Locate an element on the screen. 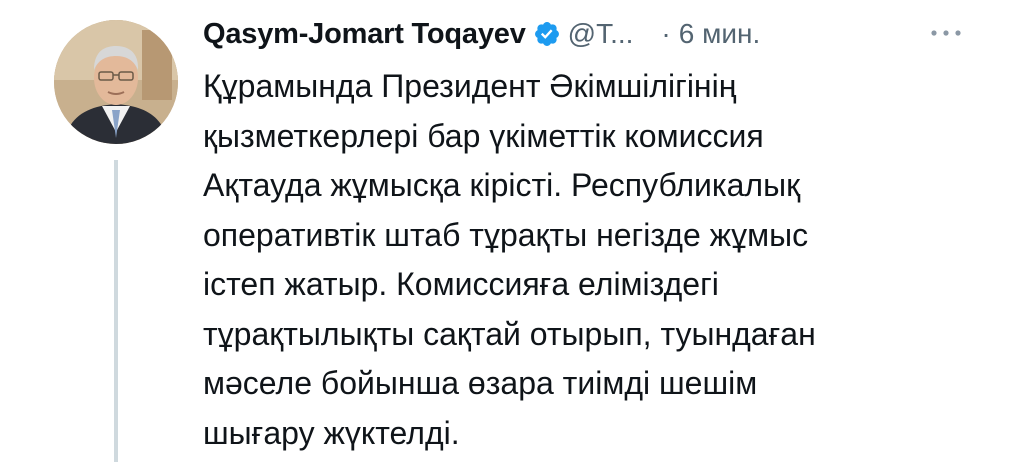 This screenshot has width=1024, height=462. tweet-text-line: тұрақтылықты сақтай отырып, туындаған is located at coordinates (509, 333).